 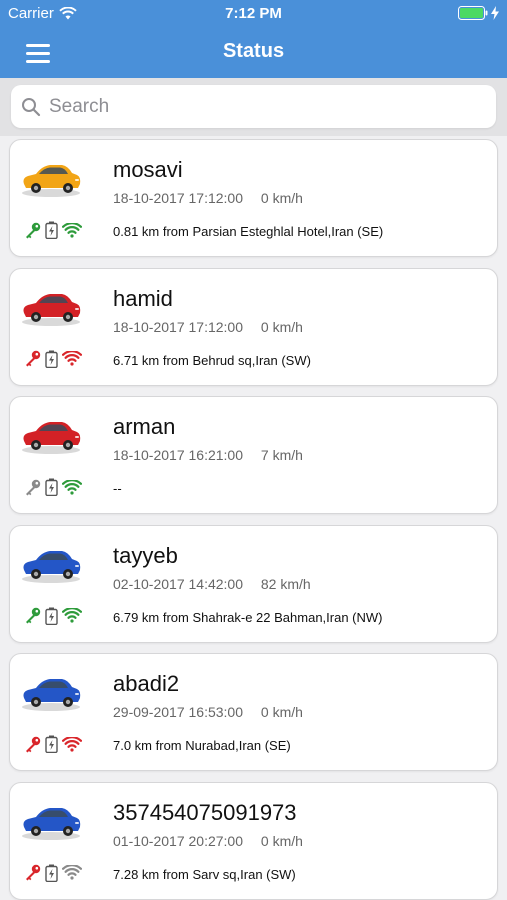 I want to click on vehicle-meta: 02-10-2017 14:42:00 82 km/h, so click(x=212, y=584).